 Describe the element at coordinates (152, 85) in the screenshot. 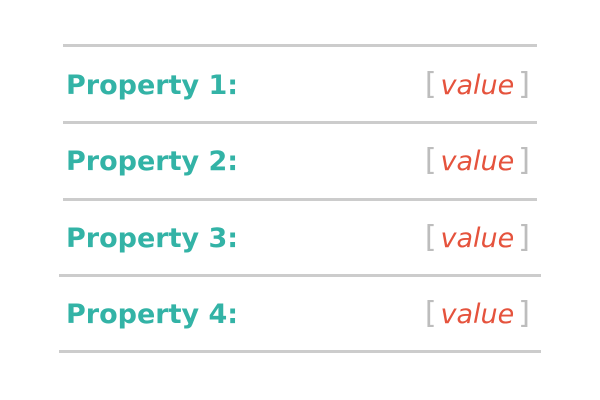

I see `property-label: Property 1:` at that location.